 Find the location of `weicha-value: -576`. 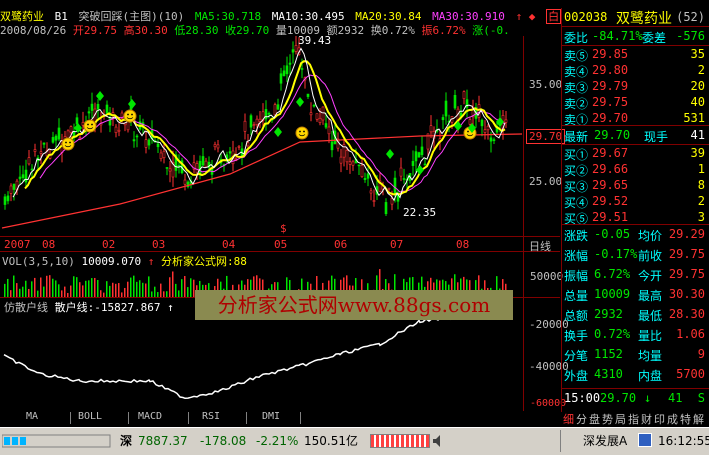

weicha-value: -576 is located at coordinates (690, 36).